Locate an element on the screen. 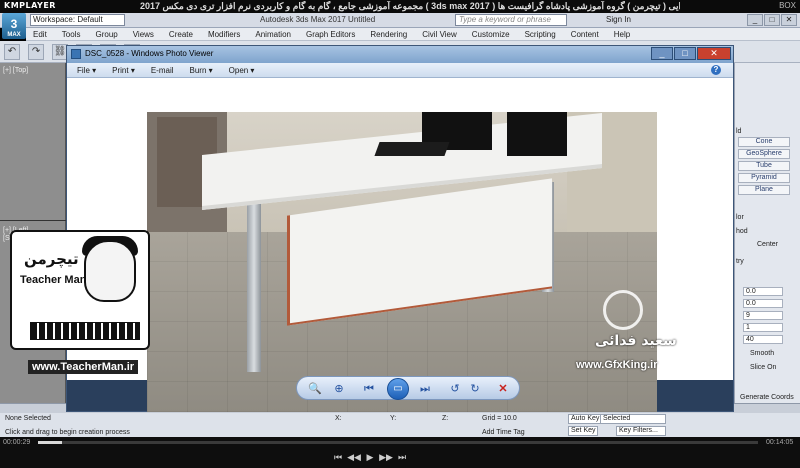  spinner-5: 40 is located at coordinates (763, 339).